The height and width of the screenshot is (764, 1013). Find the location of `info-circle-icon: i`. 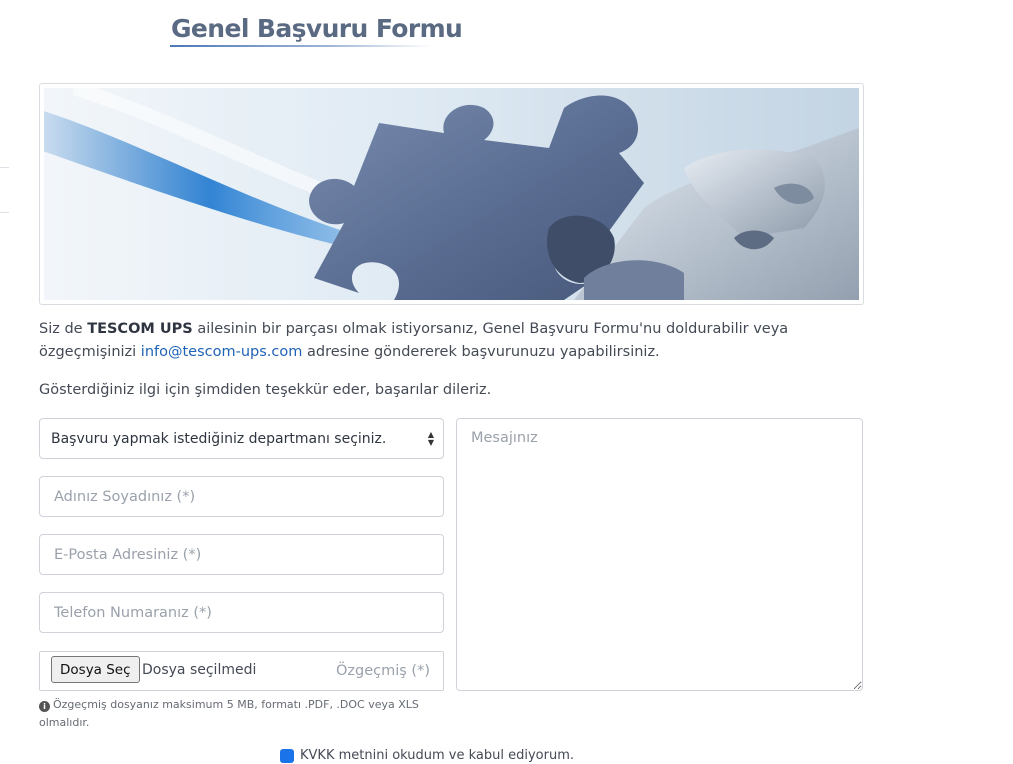

info-circle-icon: i is located at coordinates (44, 706).